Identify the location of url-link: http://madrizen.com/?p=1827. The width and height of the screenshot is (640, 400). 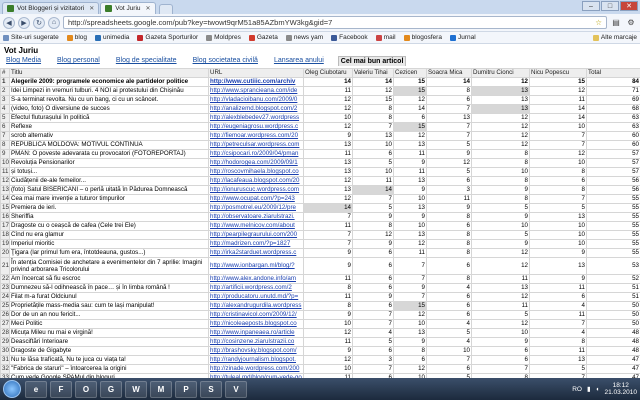
(256, 244).